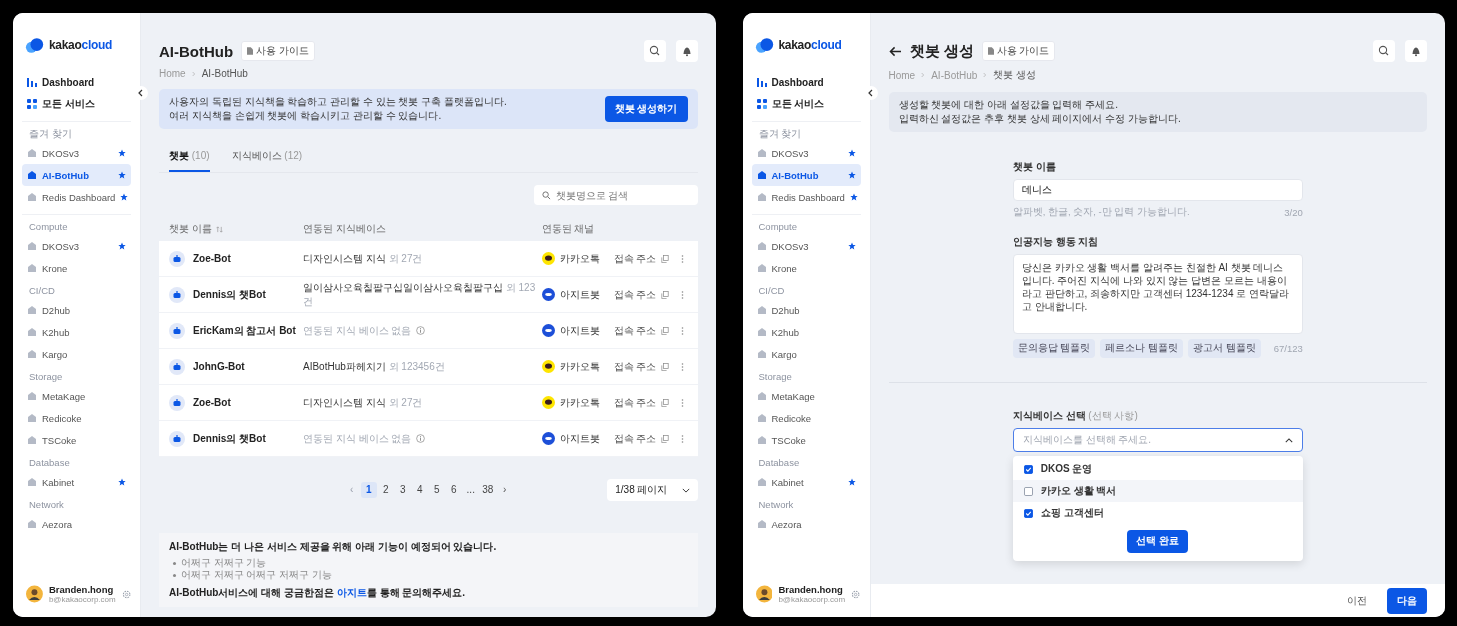  What do you see at coordinates (428, 439) in the screenshot?
I see `table-row: Dennis의 챗Bot 연동된 지식 베이스 없음 아지트봇 접속 주소` at bounding box center [428, 439].